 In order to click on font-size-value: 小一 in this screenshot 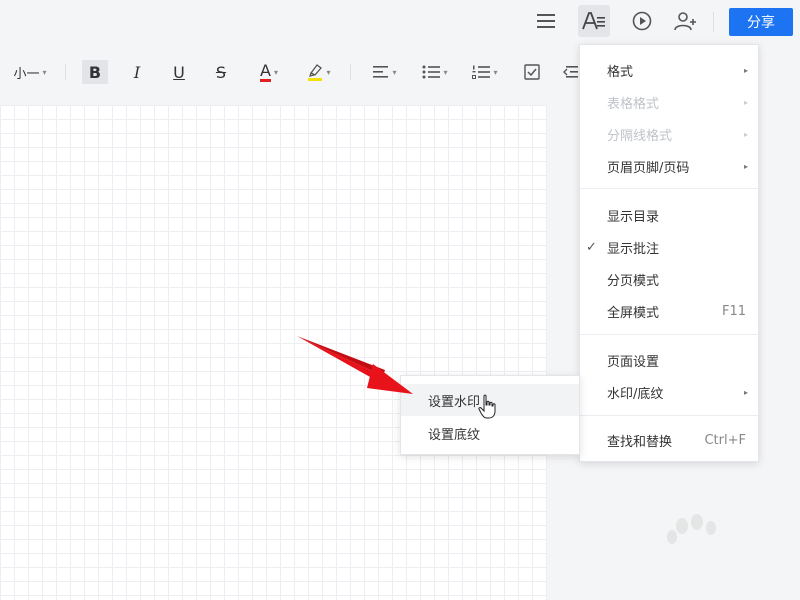, I will do `click(26, 74)`.